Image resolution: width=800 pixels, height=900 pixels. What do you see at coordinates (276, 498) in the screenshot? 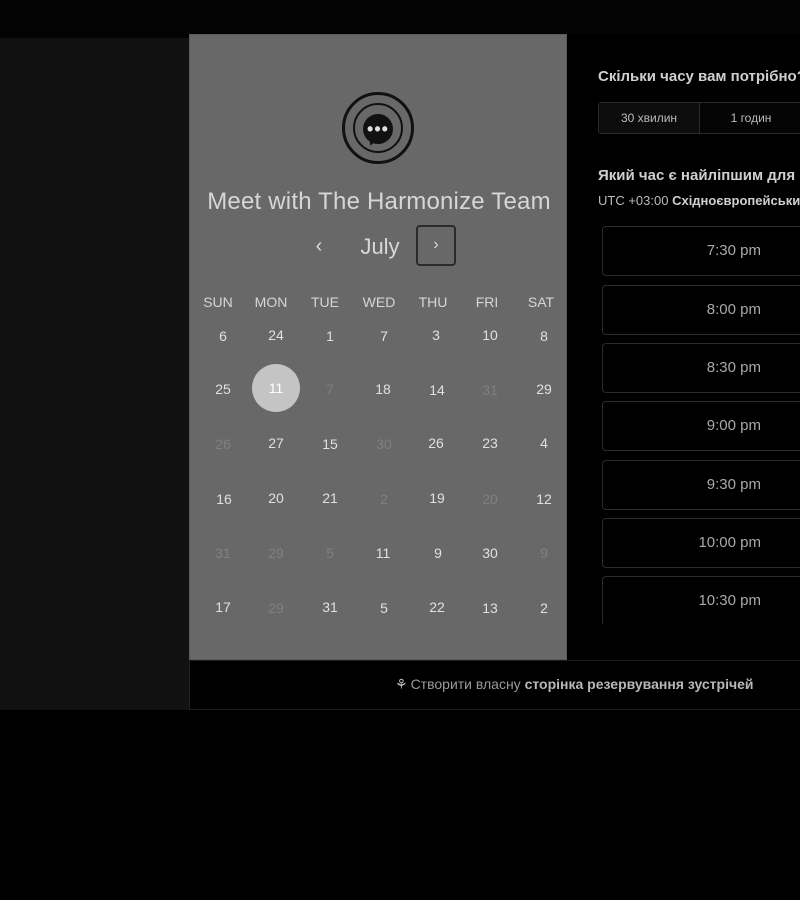
I see `calendar-day: 20` at bounding box center [276, 498].